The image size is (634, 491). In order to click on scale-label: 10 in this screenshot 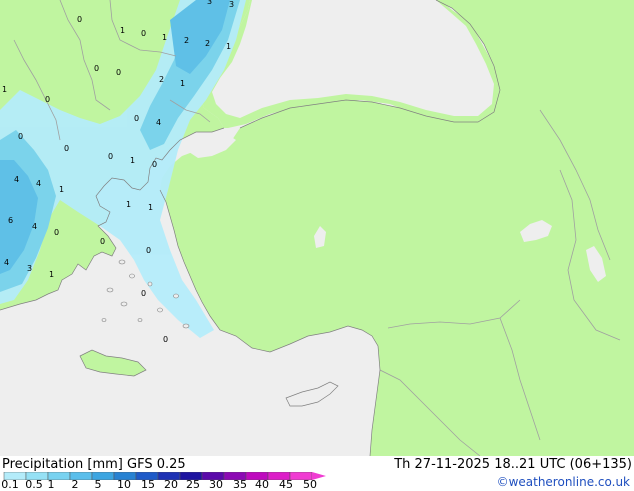, I will do `click(124, 484)`.